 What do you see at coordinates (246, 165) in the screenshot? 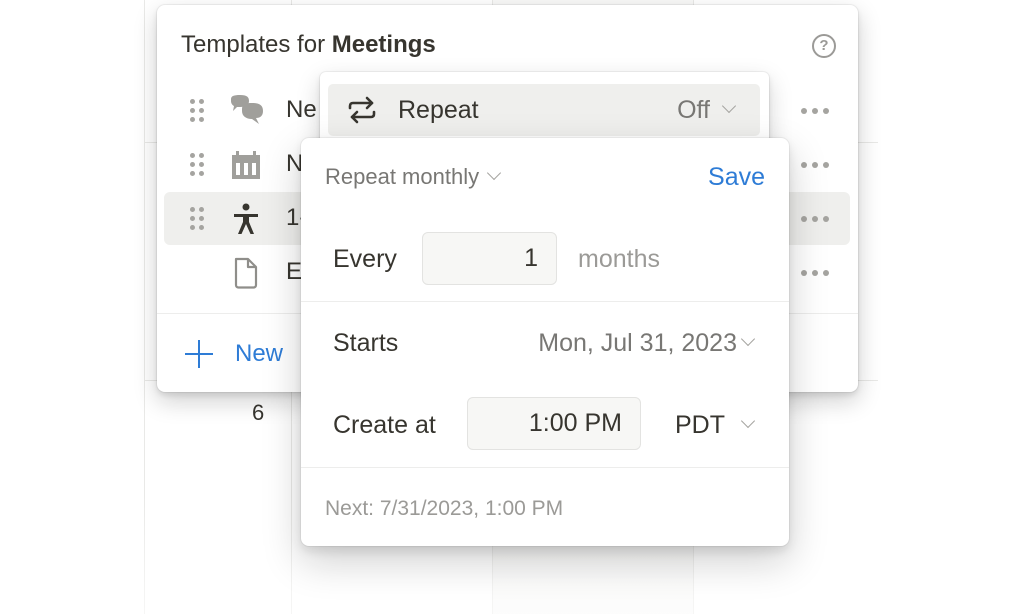
I see `calendar-icon` at bounding box center [246, 165].